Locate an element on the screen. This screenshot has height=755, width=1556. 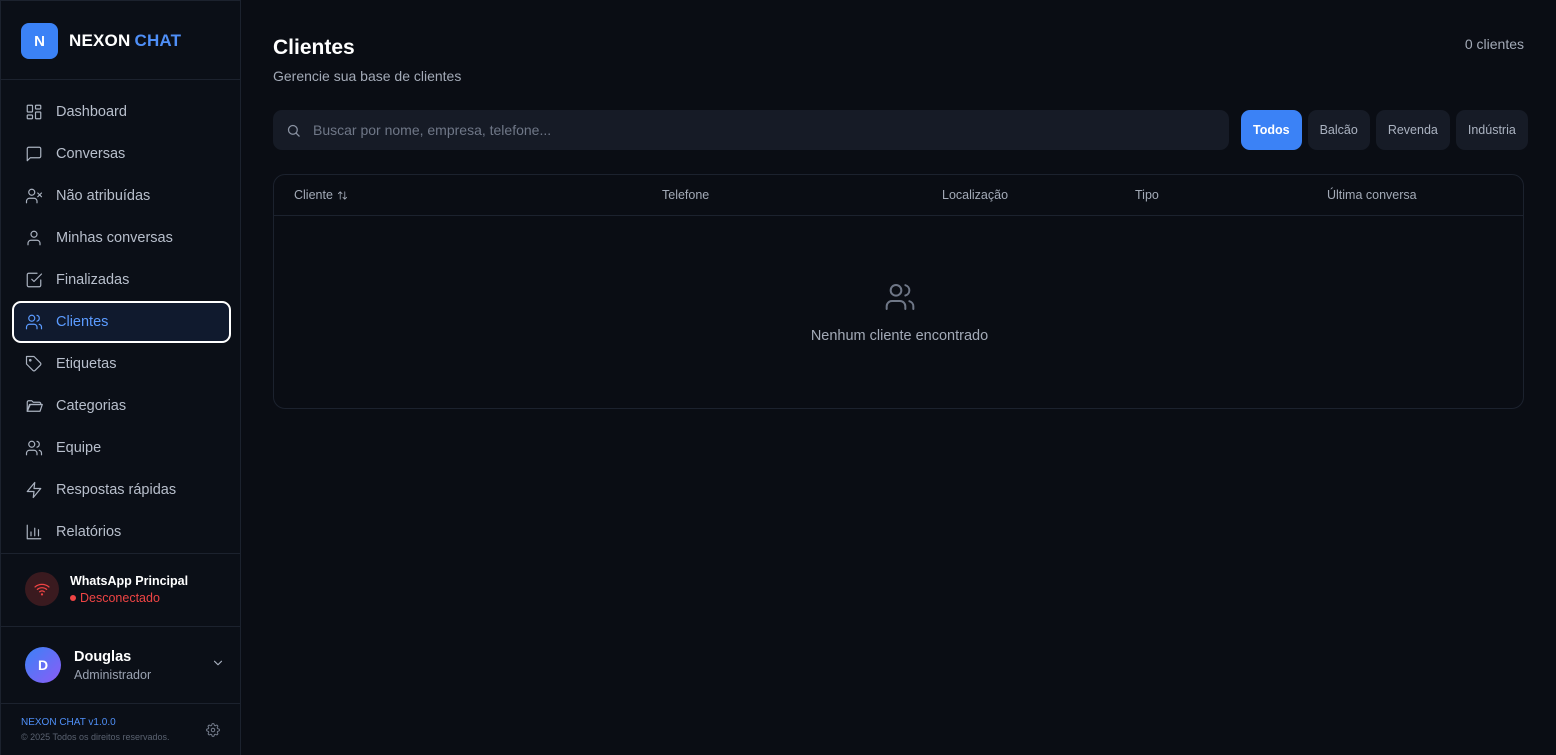
user-role: Administrador is located at coordinates (113, 674).